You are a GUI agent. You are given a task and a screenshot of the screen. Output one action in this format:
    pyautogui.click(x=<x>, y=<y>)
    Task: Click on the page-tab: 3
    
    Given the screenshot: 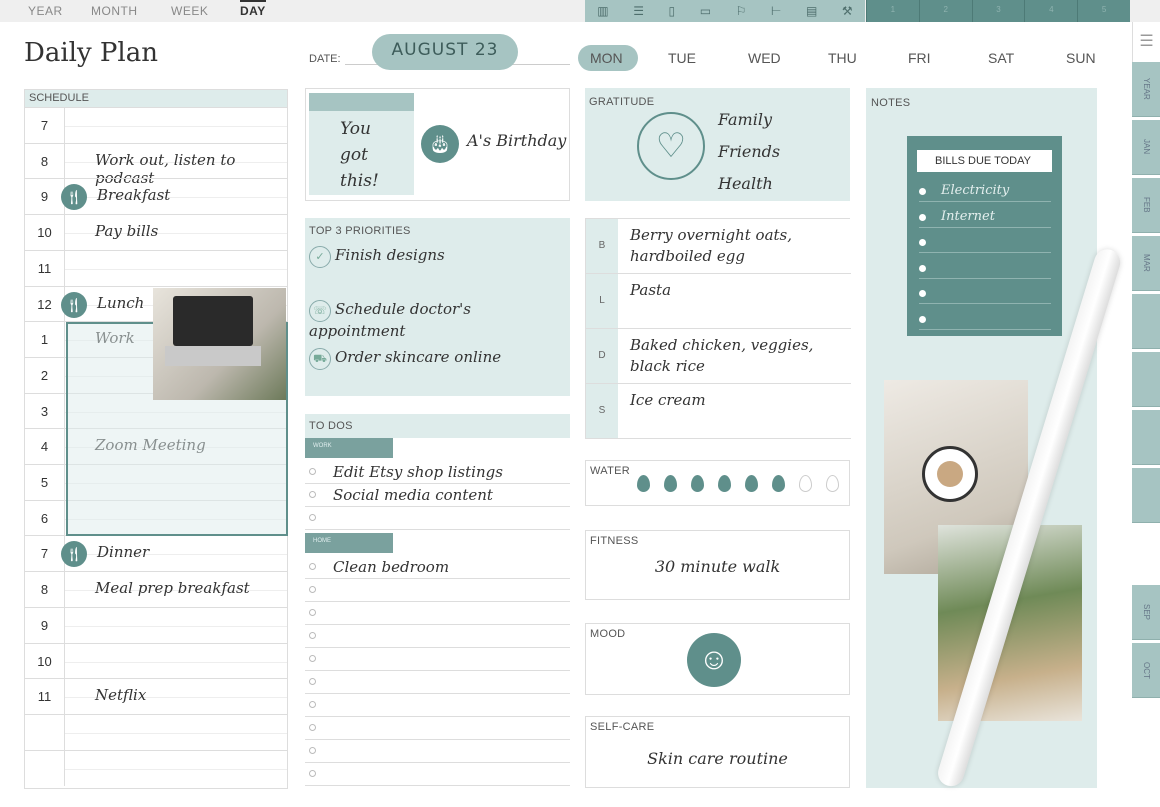 What is the action you would take?
    pyautogui.click(x=998, y=11)
    